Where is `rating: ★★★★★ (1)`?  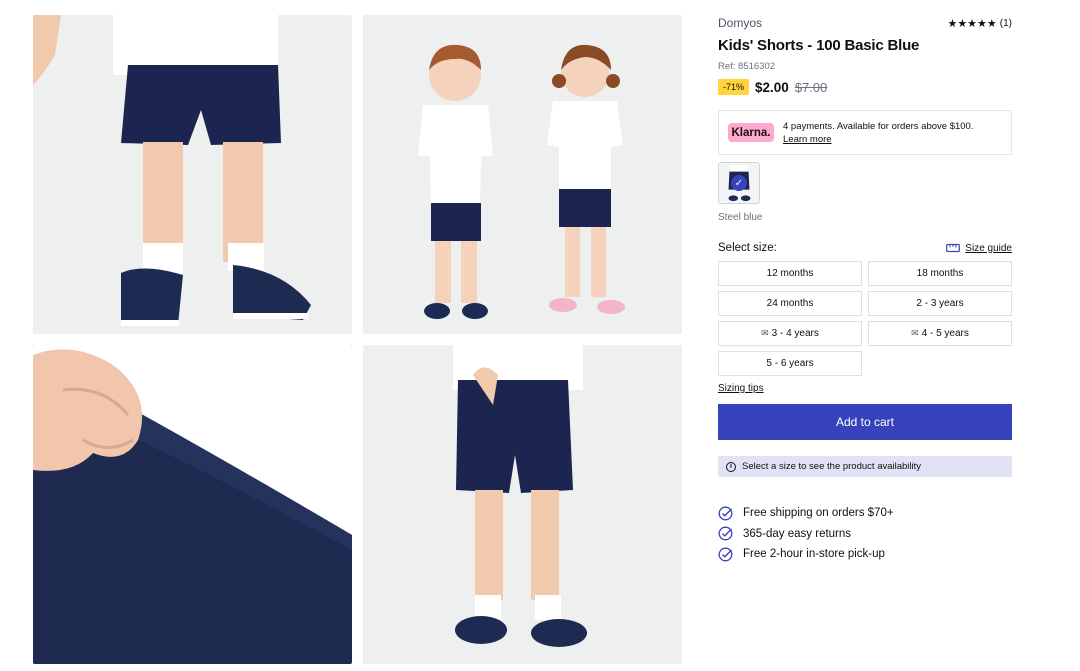
rating: ★★★★★ (1) is located at coordinates (979, 23).